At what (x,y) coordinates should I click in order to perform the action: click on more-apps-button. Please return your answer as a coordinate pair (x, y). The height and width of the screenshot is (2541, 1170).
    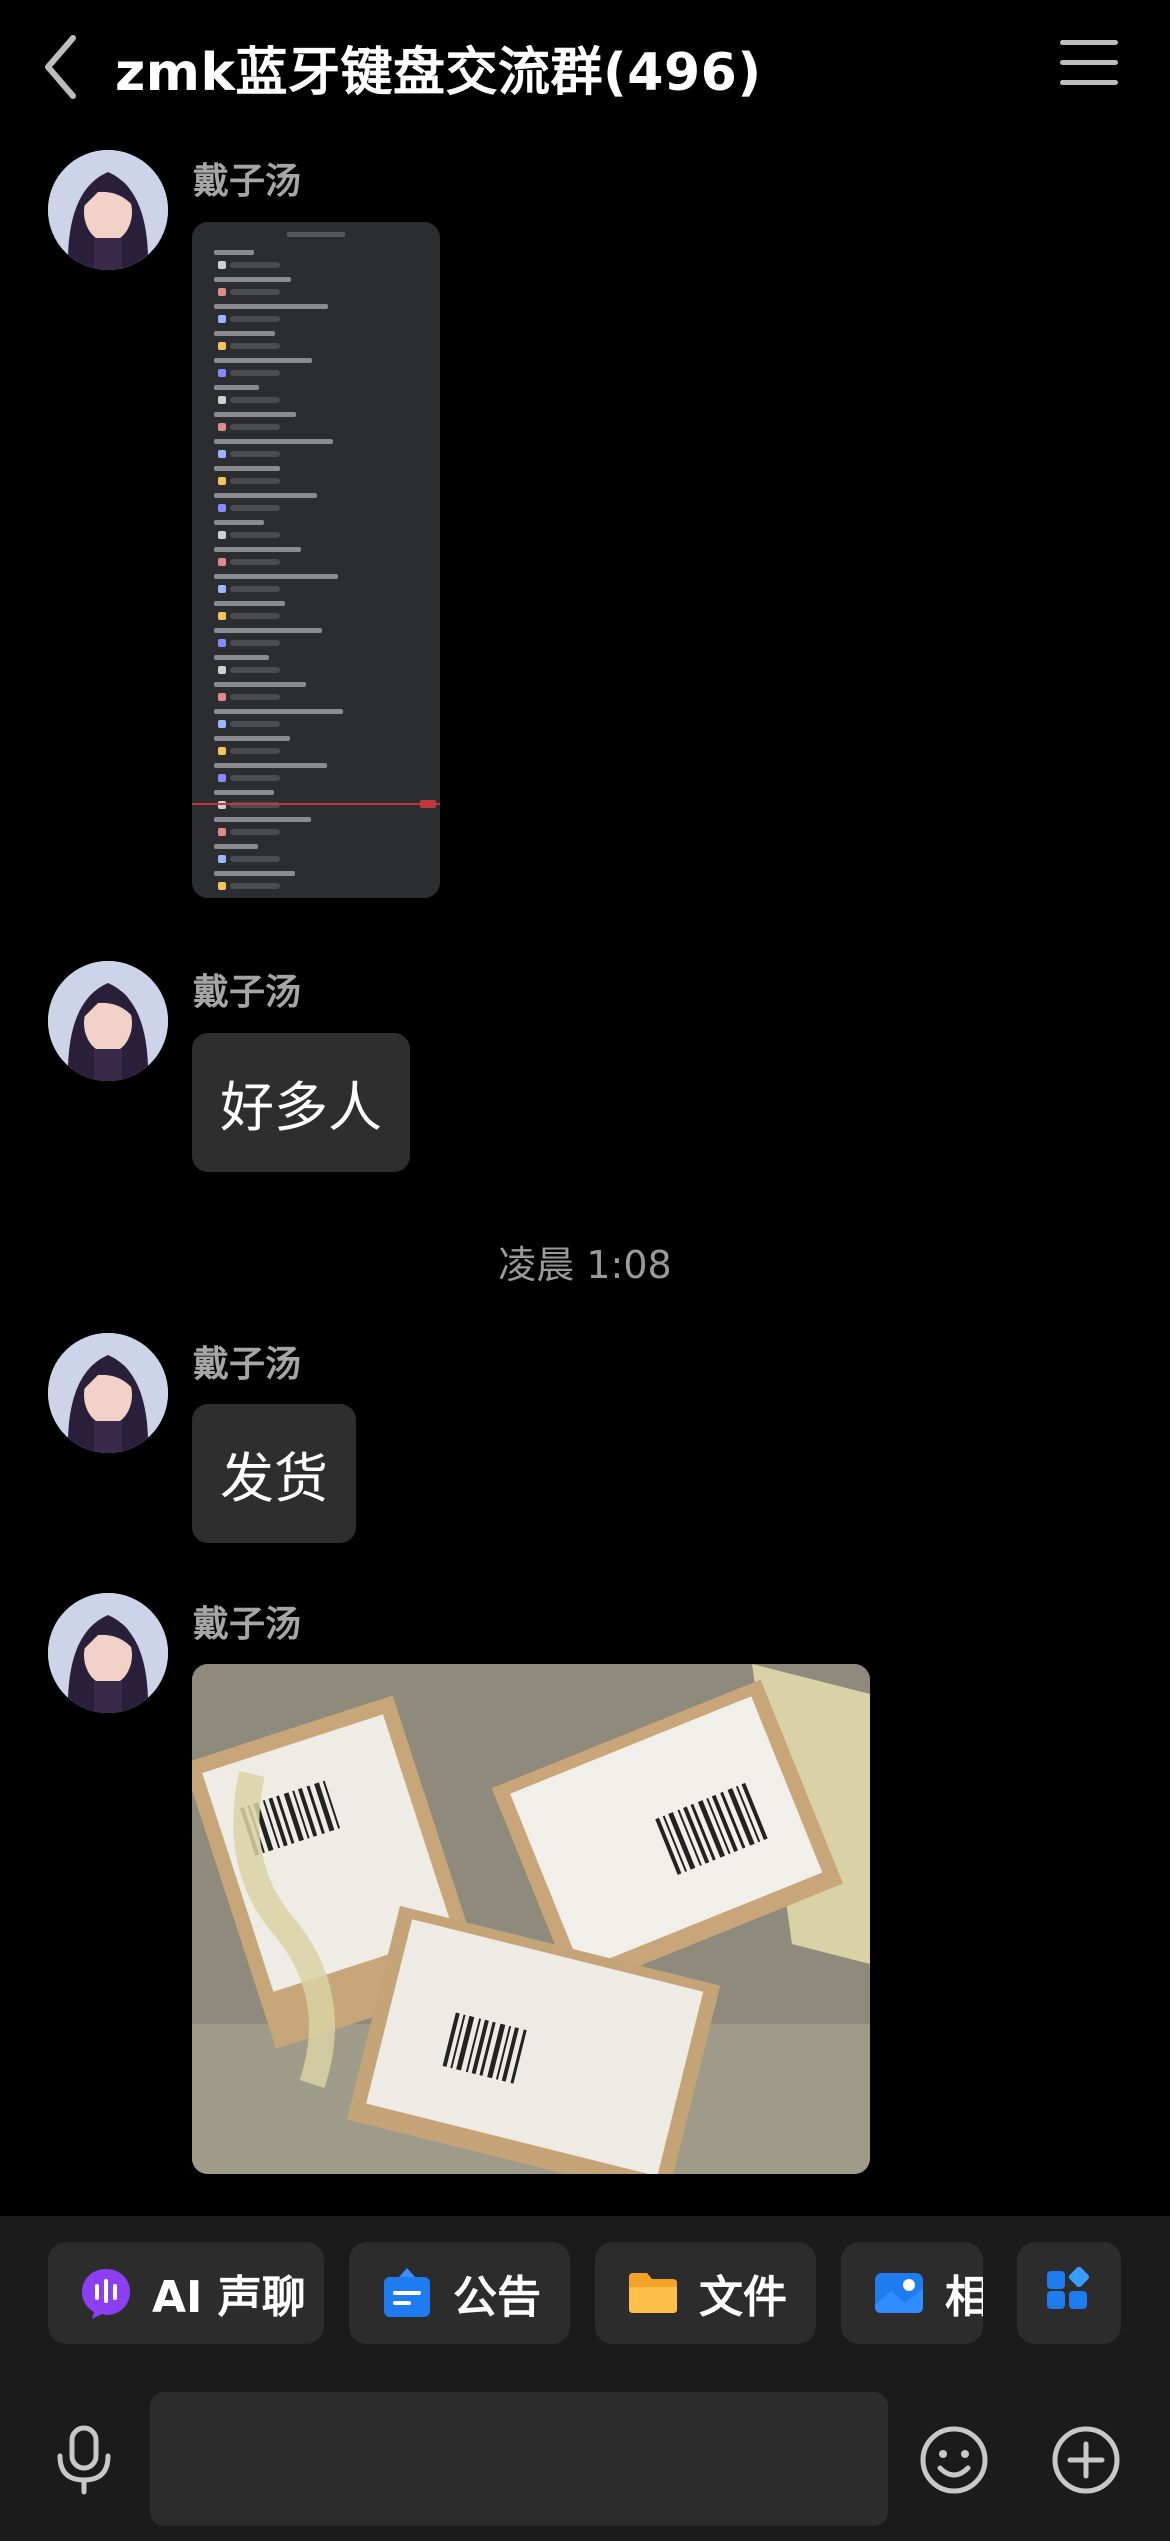
    Looking at the image, I should click on (1069, 2293).